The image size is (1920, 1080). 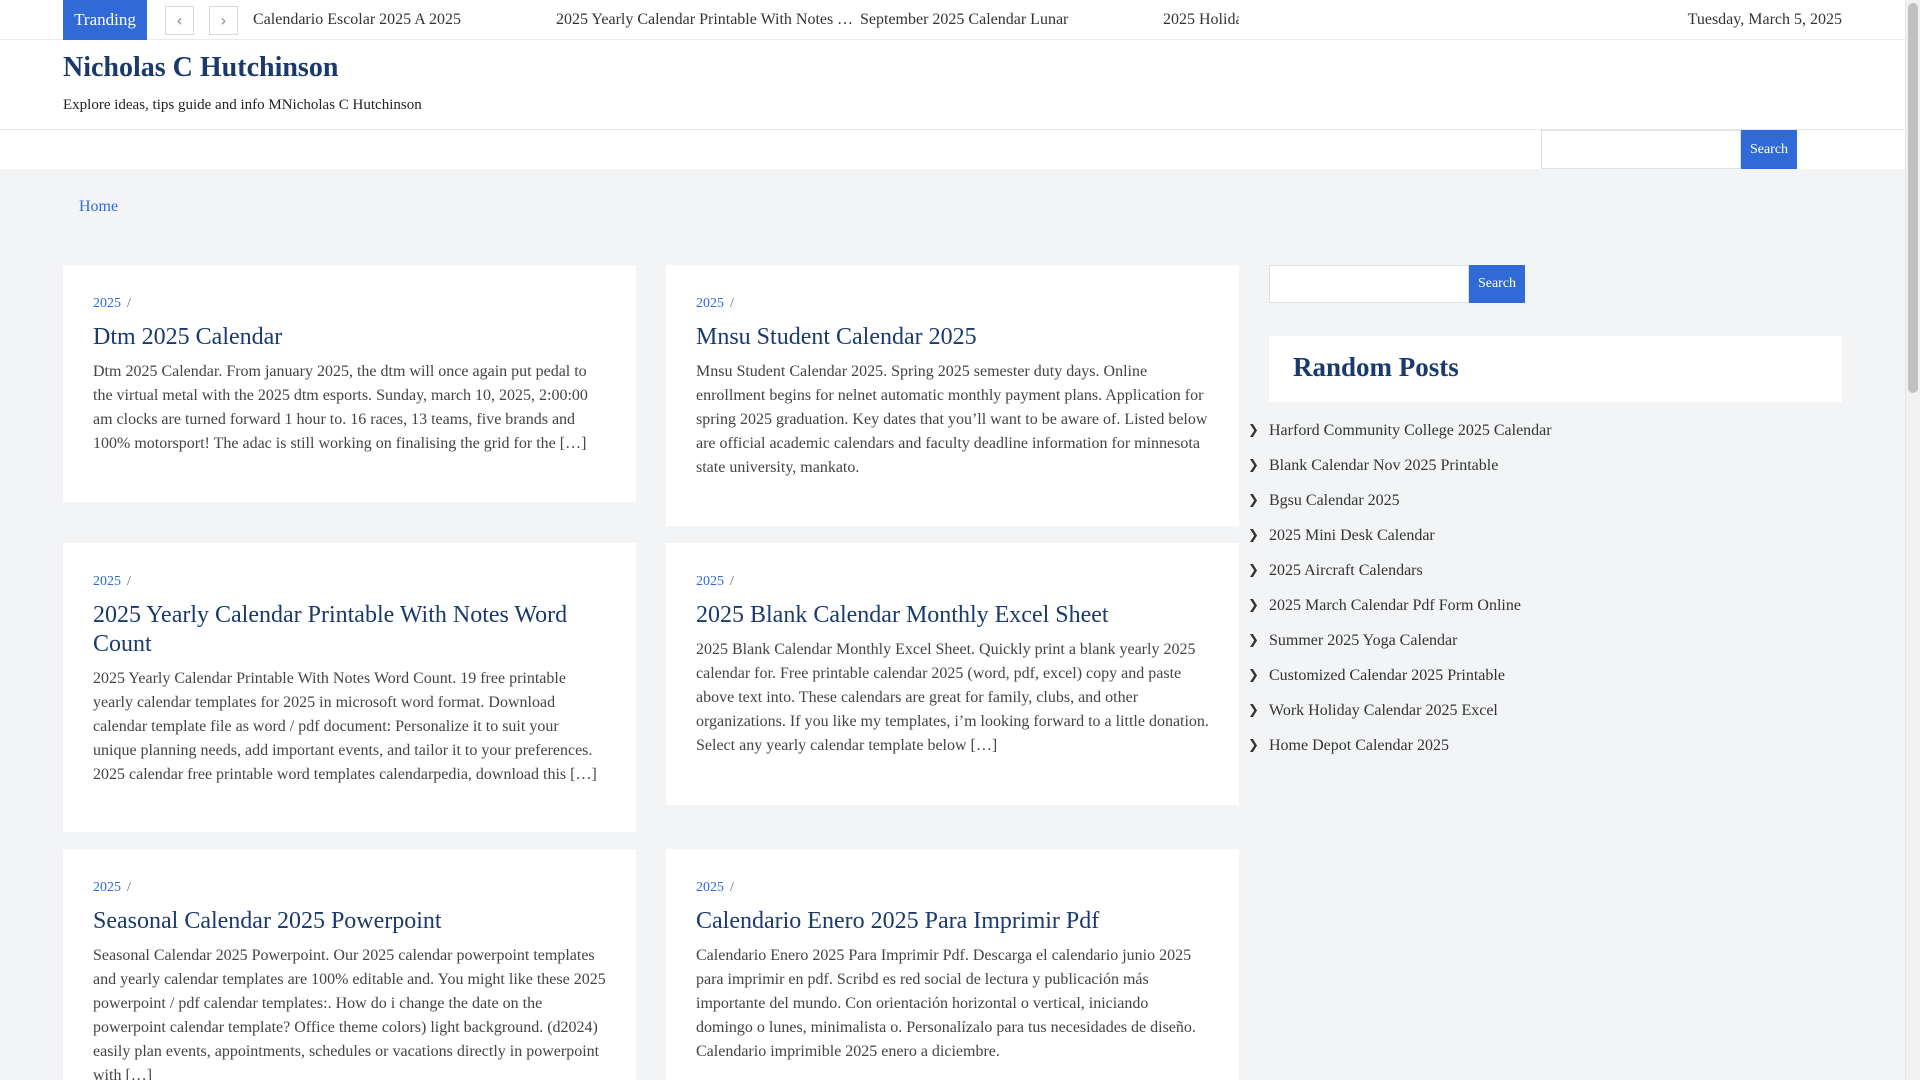 I want to click on random-post-item: ❯ Customized Calendar 2025 Printable, so click(x=1548, y=678).